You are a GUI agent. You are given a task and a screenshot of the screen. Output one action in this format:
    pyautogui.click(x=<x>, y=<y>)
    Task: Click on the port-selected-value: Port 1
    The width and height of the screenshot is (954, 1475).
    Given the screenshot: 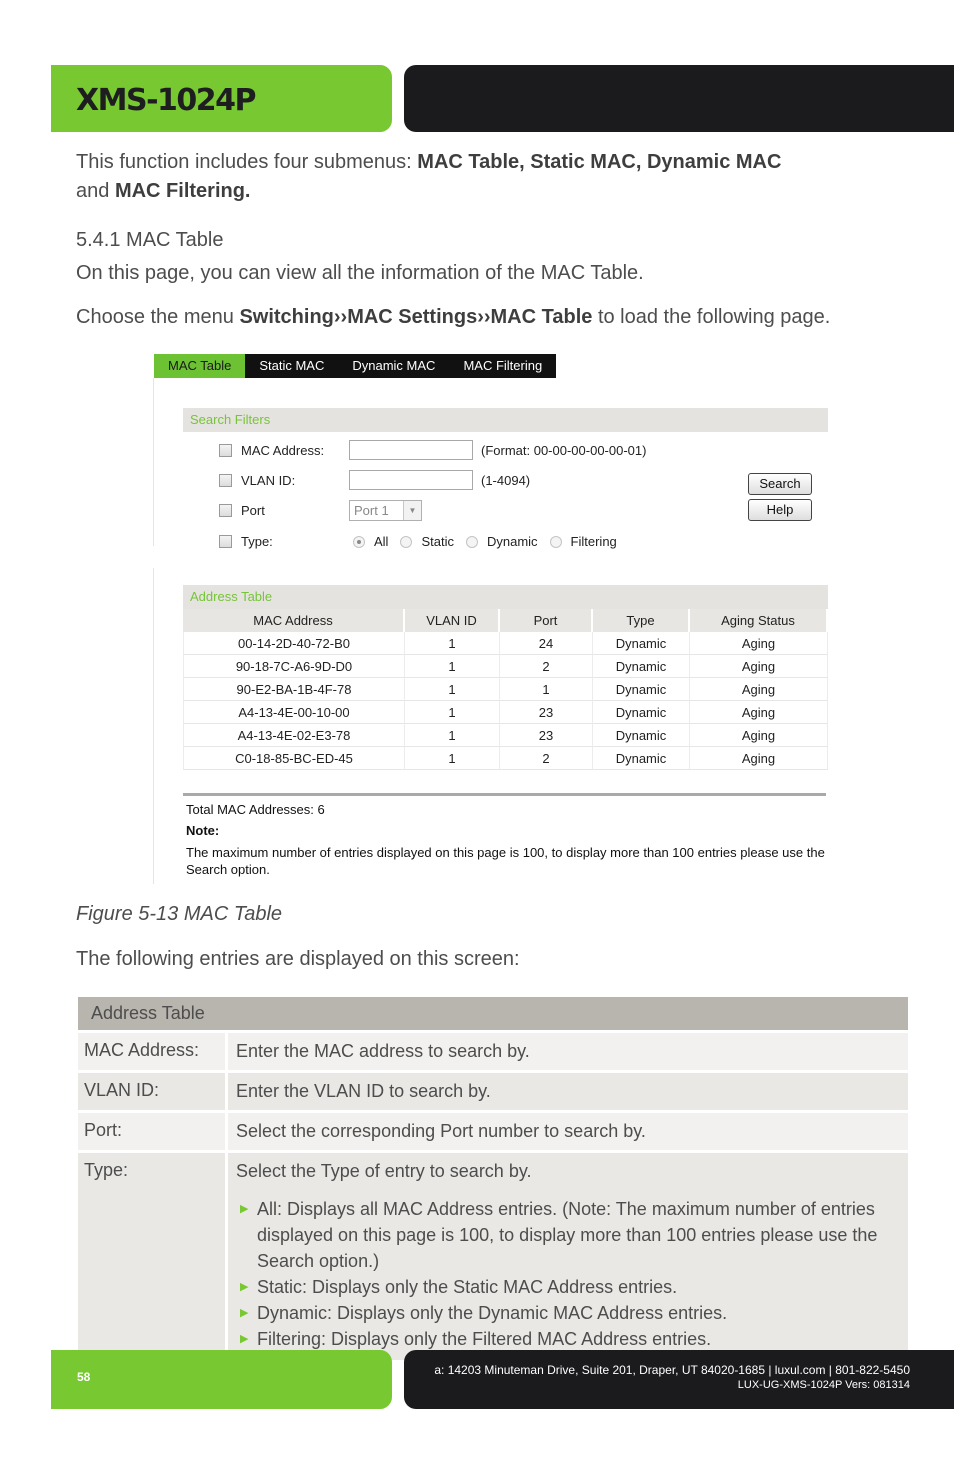 What is the action you would take?
    pyautogui.click(x=371, y=510)
    